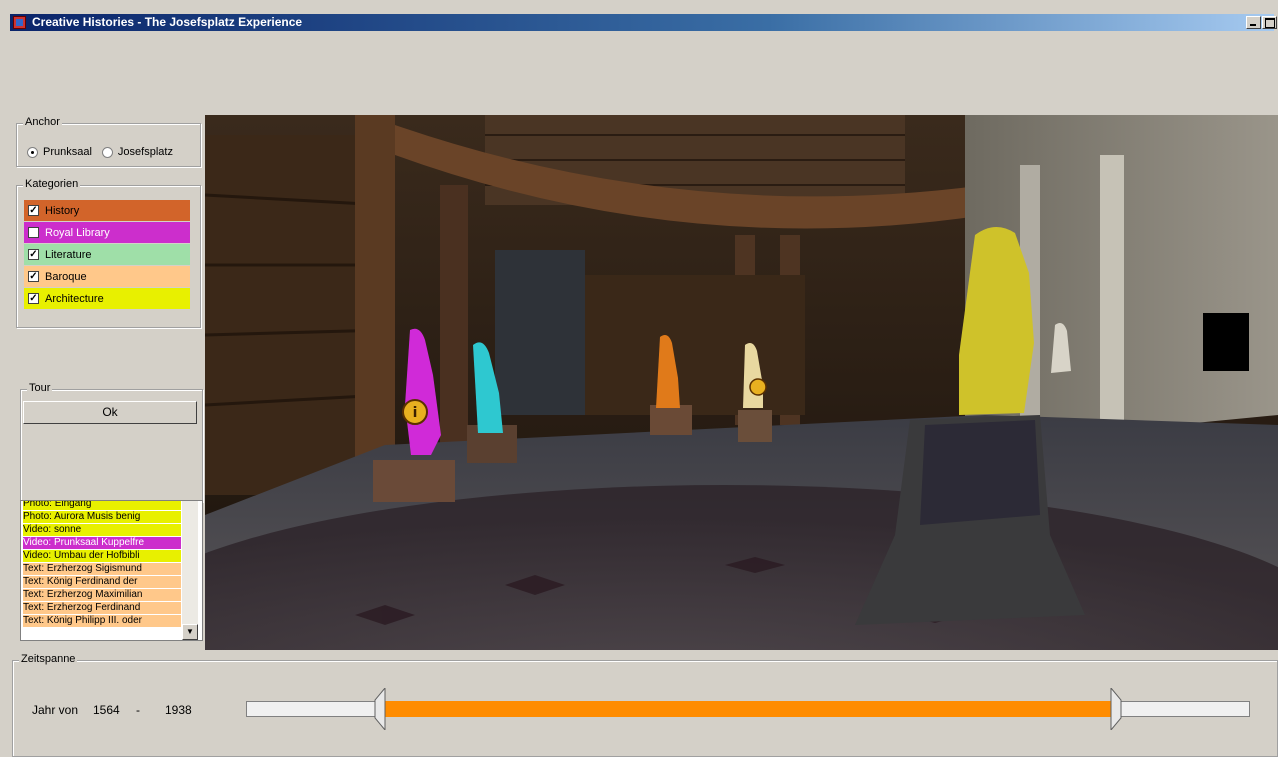 This screenshot has width=1278, height=757. Describe the element at coordinates (106, 710) in the screenshot. I see `year-from-value: 1564` at that location.